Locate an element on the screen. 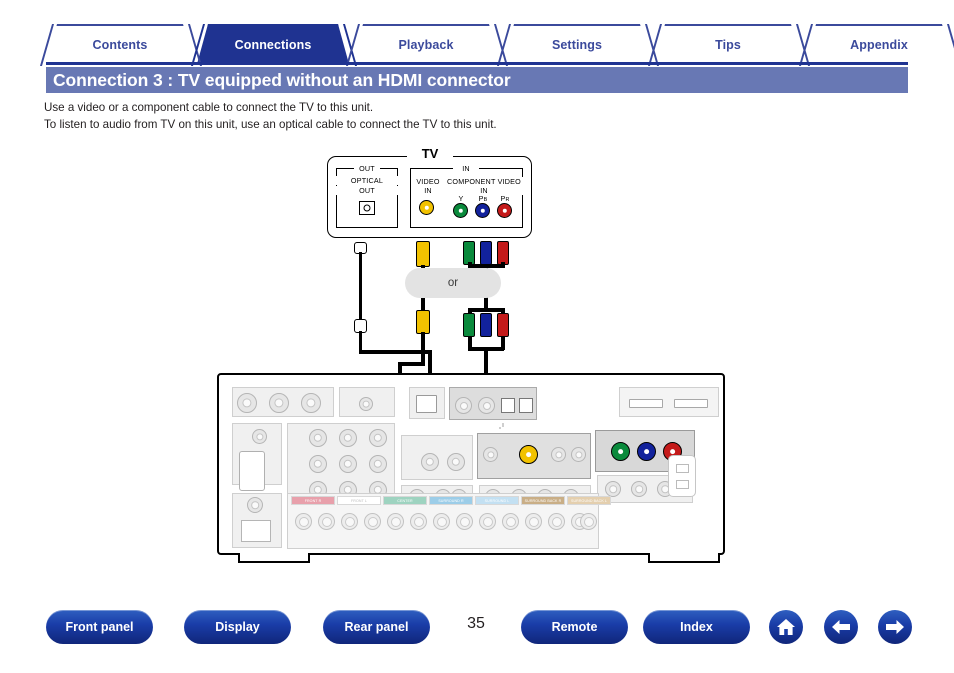  amp-component-pb-jack is located at coordinates (646, 451).